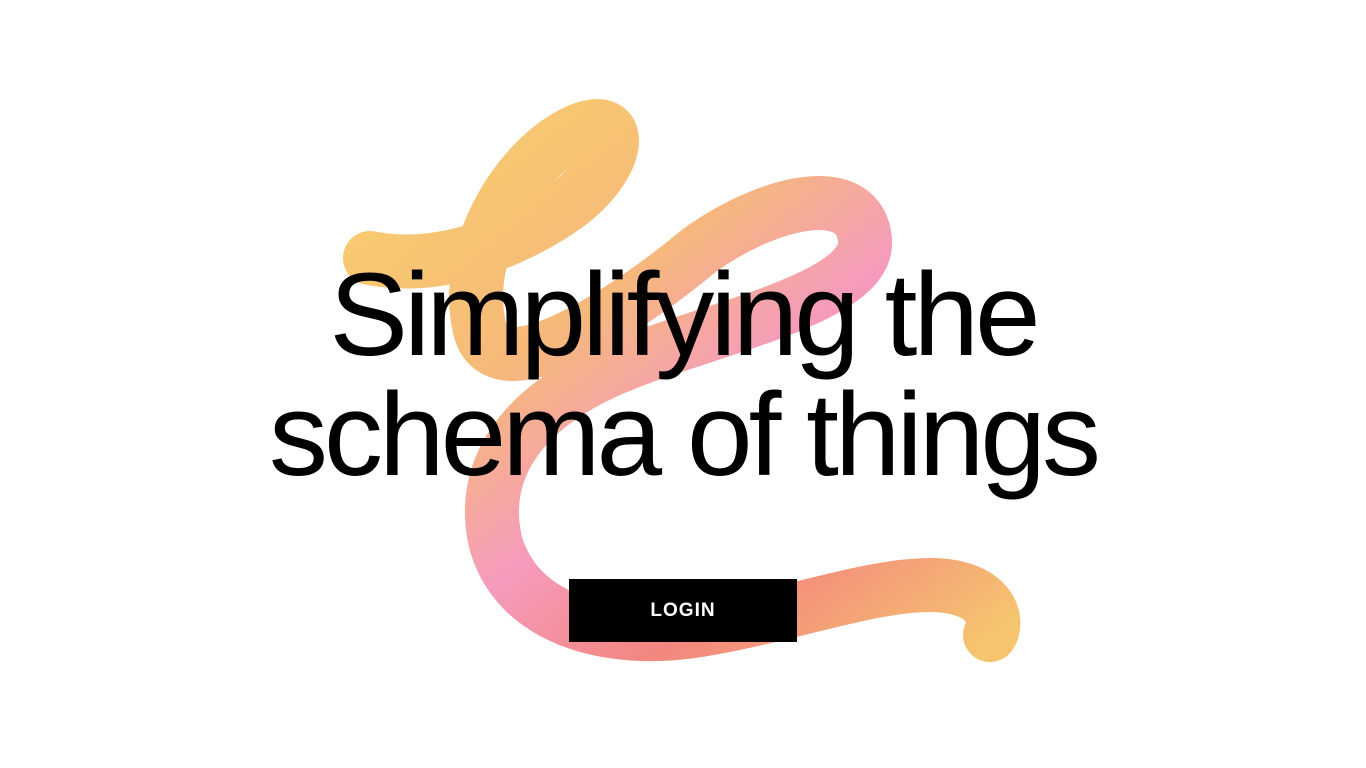 This screenshot has width=1366, height=768. What do you see at coordinates (683, 610) in the screenshot?
I see `login-button: LOGIN` at bounding box center [683, 610].